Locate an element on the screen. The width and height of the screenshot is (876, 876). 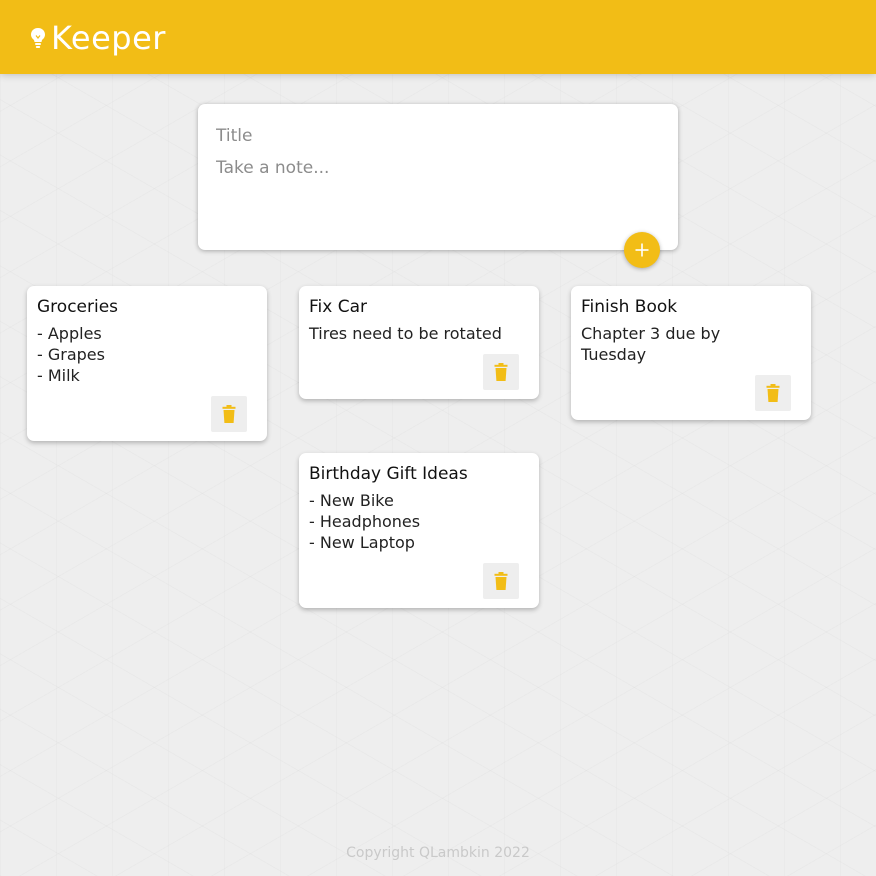
app-header: Keeper is located at coordinates (438, 37).